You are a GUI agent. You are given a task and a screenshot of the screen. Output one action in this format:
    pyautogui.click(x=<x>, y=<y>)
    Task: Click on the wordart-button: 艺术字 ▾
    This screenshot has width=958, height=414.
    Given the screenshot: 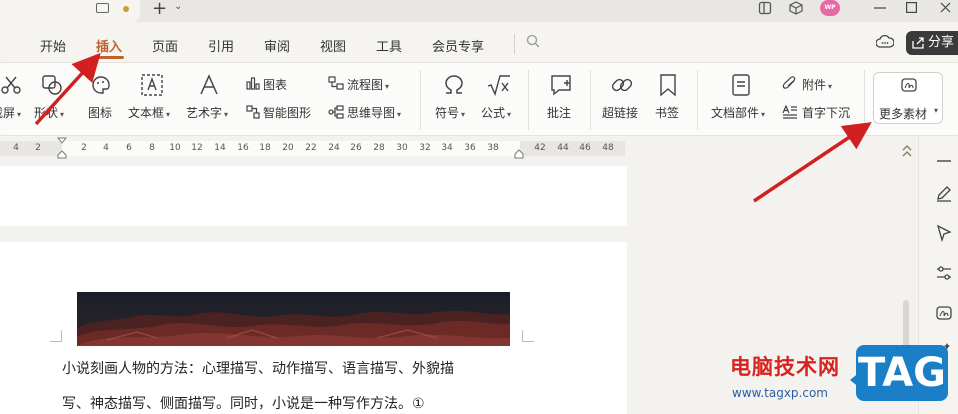 What is the action you would take?
    pyautogui.click(x=207, y=112)
    